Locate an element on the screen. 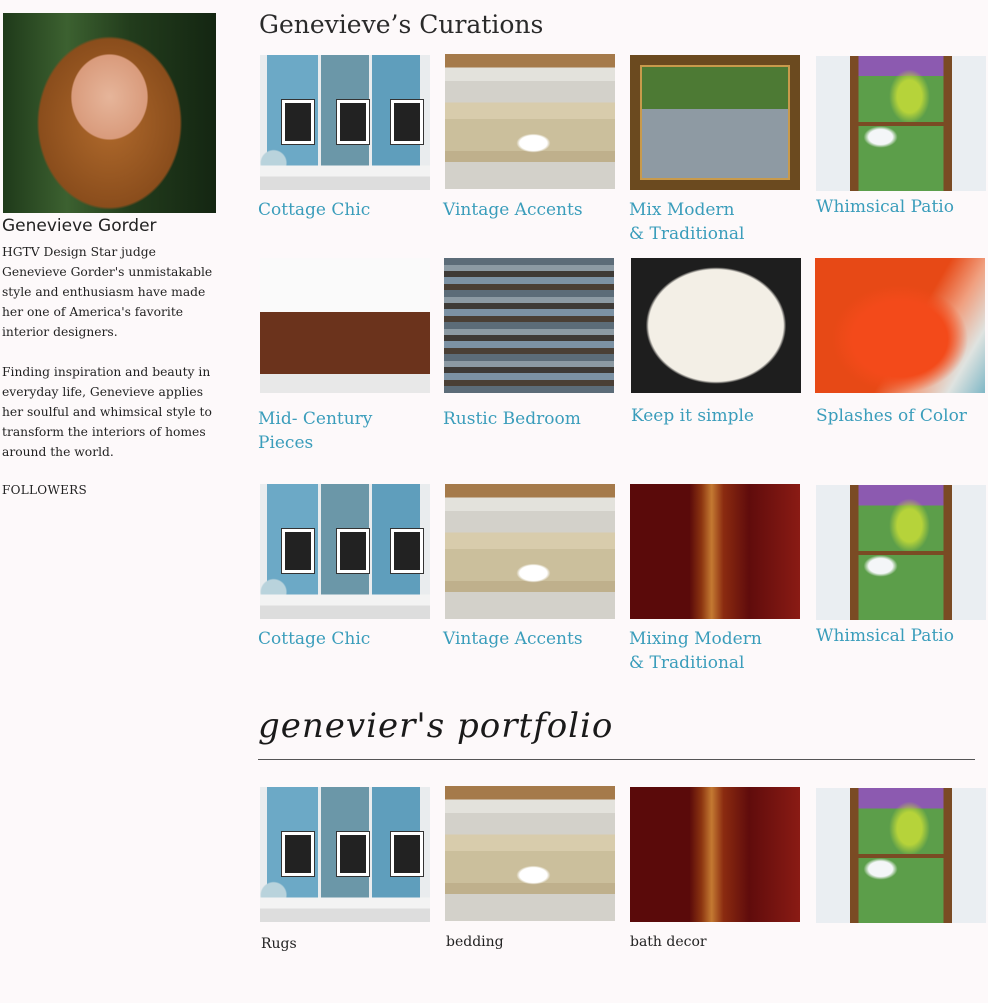 The width and height of the screenshot is (988, 1003). portfolio-label: bath decor is located at coordinates (668, 942).